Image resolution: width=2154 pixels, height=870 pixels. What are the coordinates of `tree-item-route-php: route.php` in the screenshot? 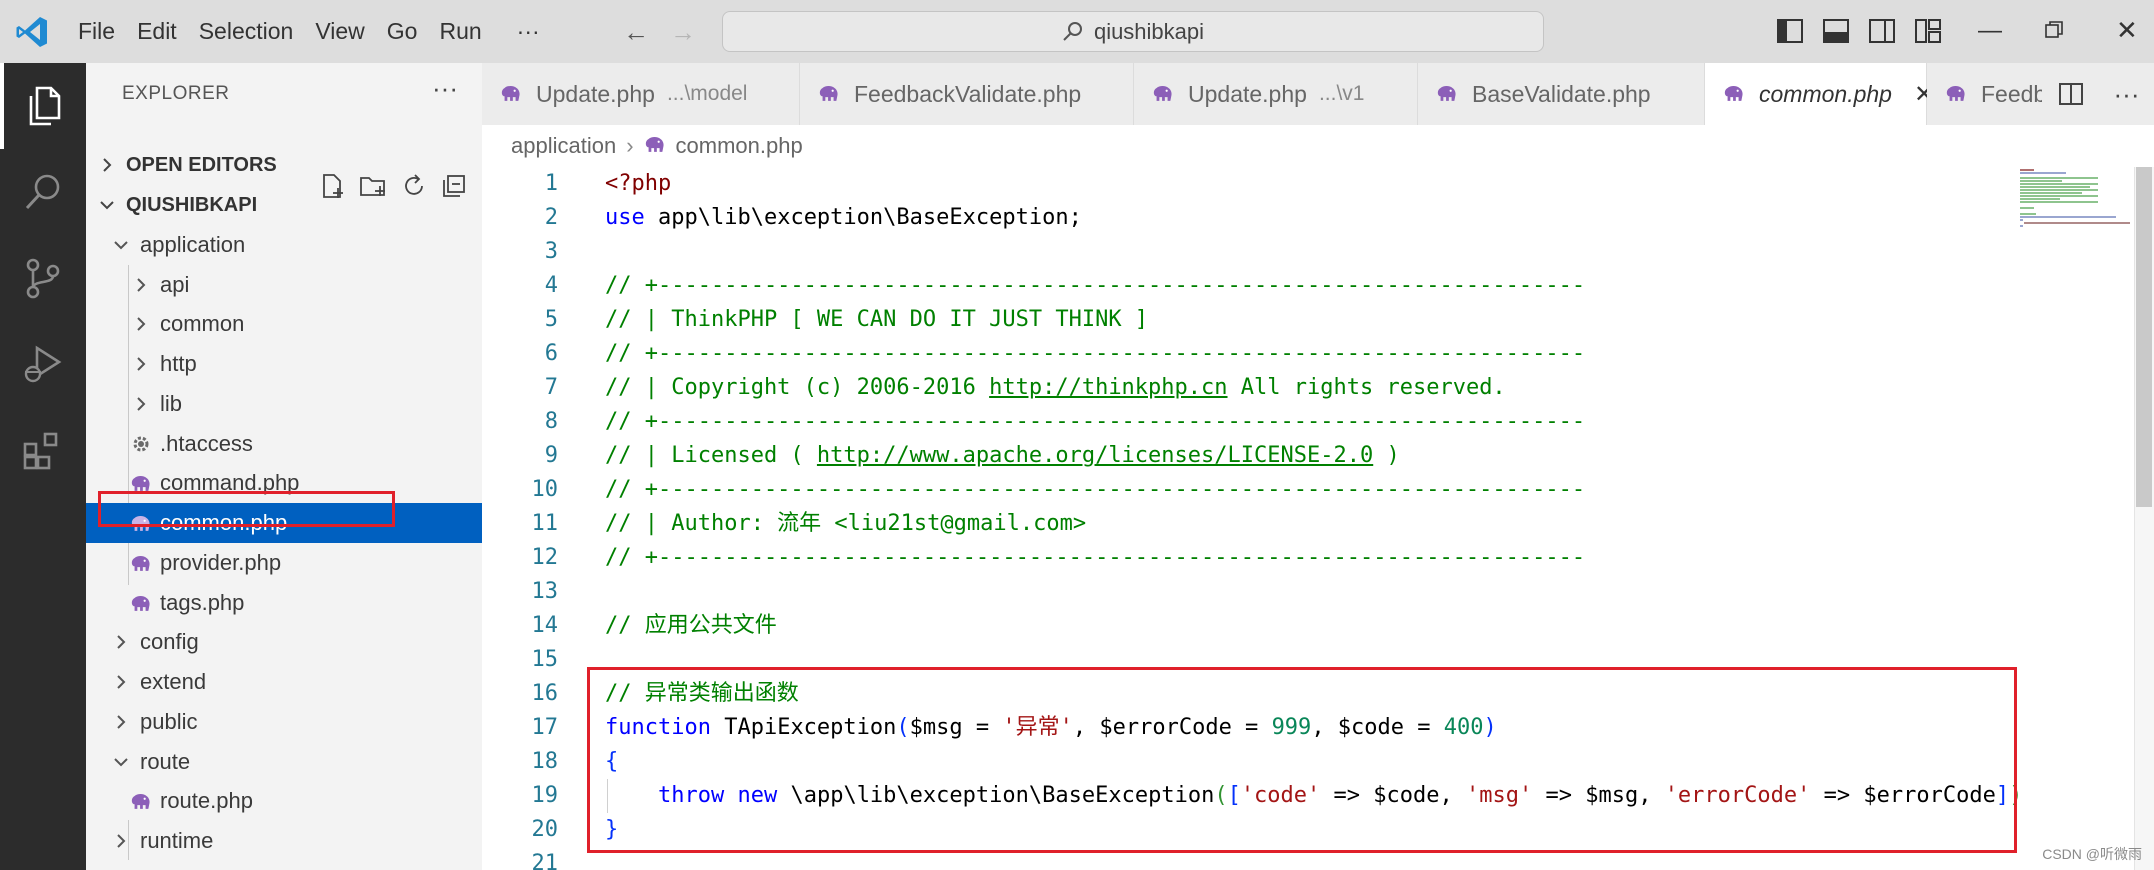 It's located at (284, 801).